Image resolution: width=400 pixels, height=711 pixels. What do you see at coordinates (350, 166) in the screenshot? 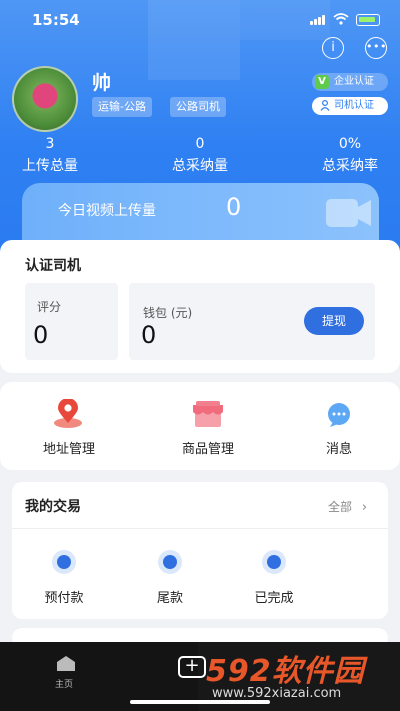
I see `stat-label: 总采纳率` at bounding box center [350, 166].